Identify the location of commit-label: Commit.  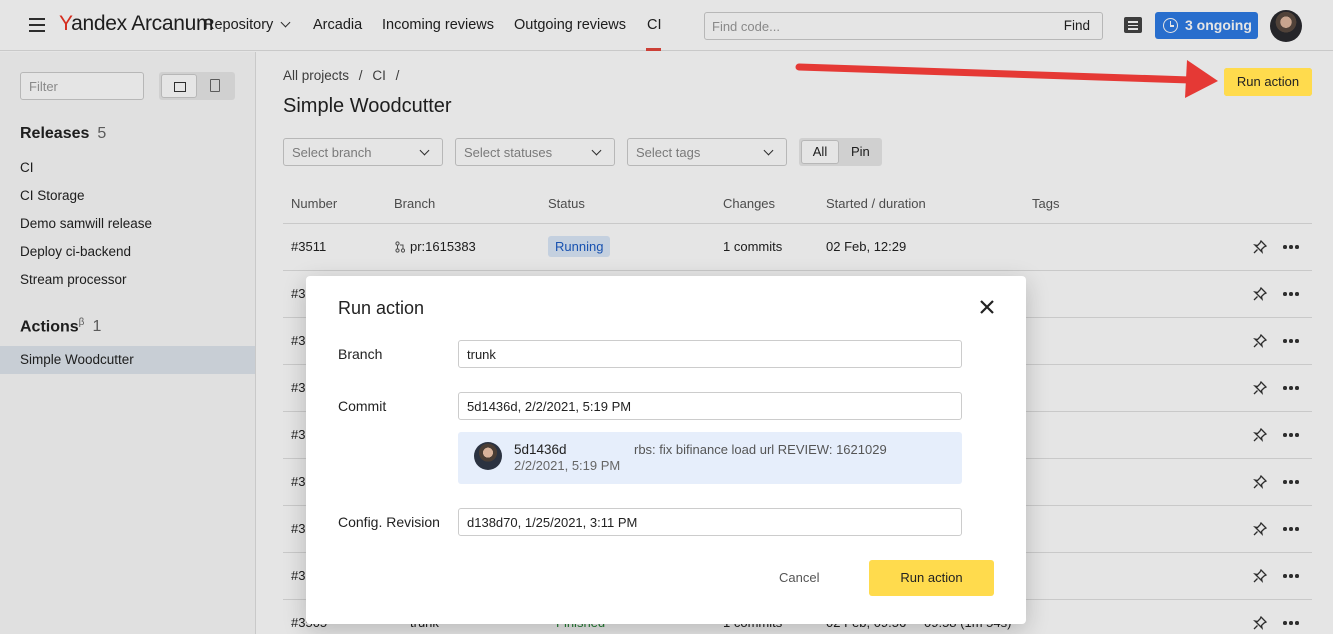
(362, 406).